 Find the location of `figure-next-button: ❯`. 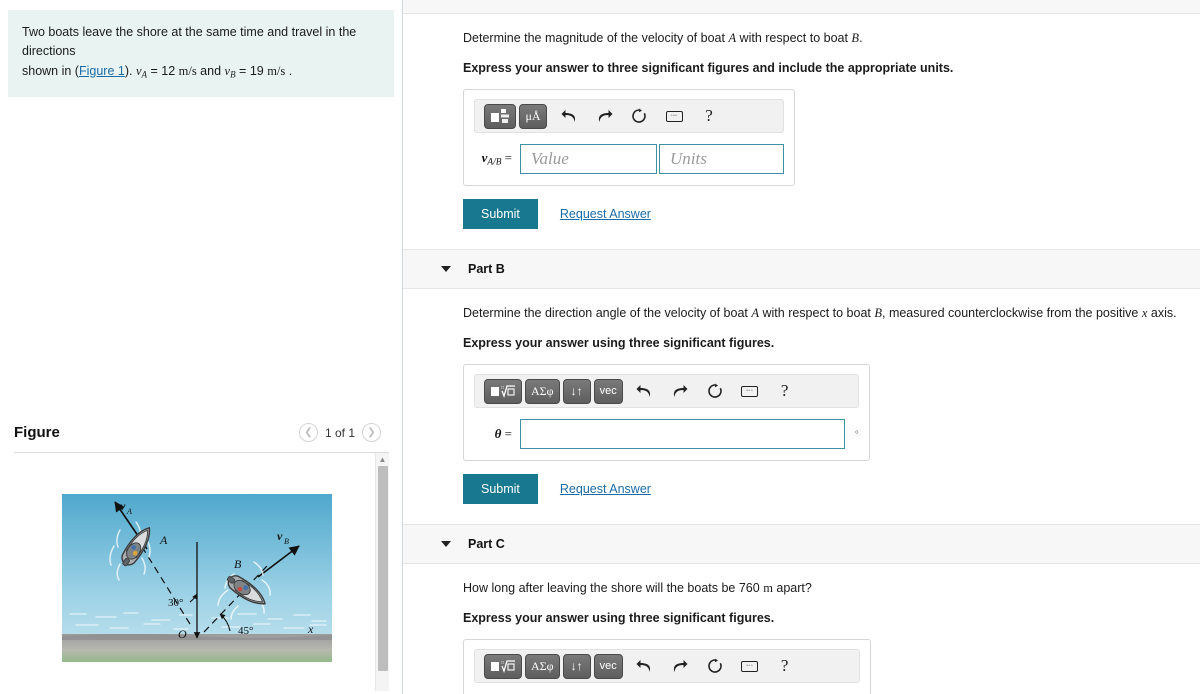

figure-next-button: ❯ is located at coordinates (371, 432).